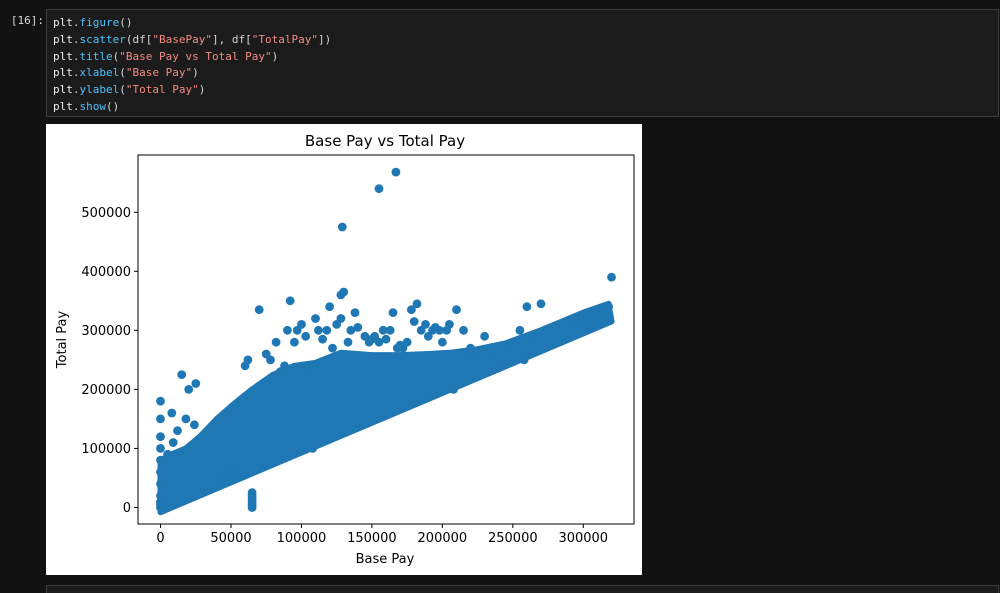  Describe the element at coordinates (275, 56) in the screenshot. I see `code-token: )` at that location.